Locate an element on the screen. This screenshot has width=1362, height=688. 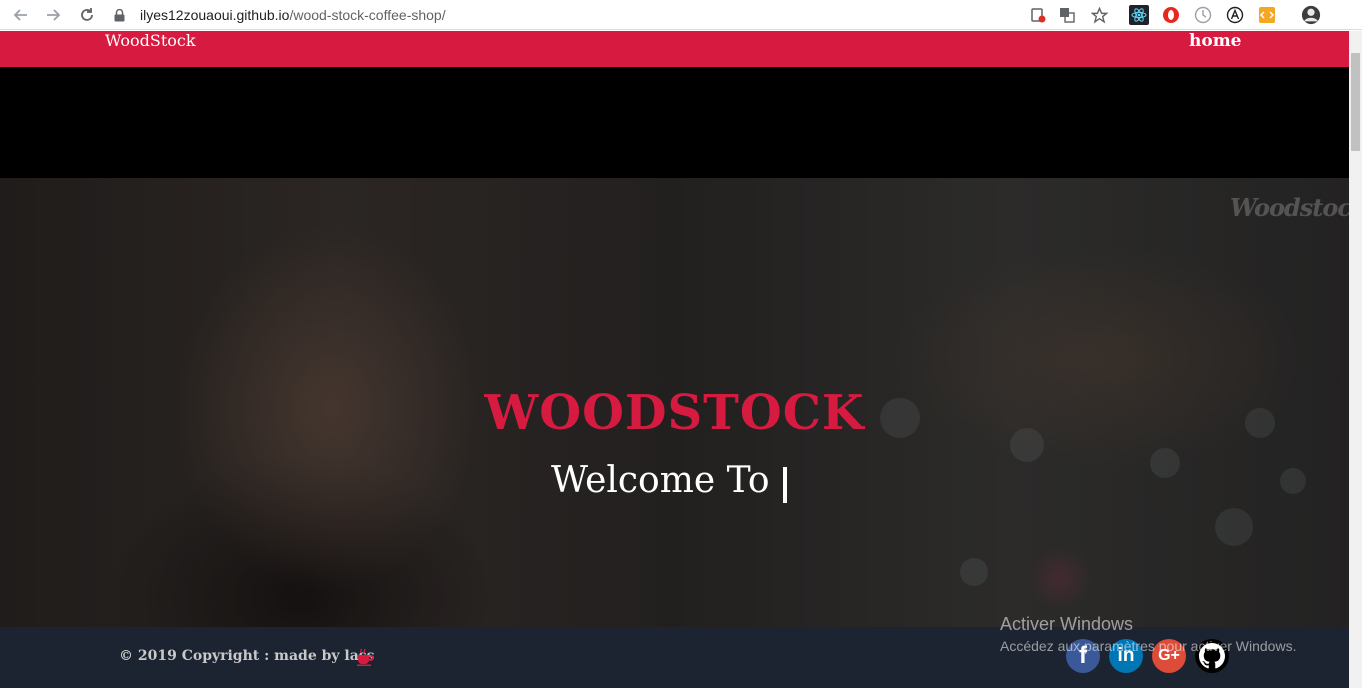
profile-avatar is located at coordinates (1311, 15).